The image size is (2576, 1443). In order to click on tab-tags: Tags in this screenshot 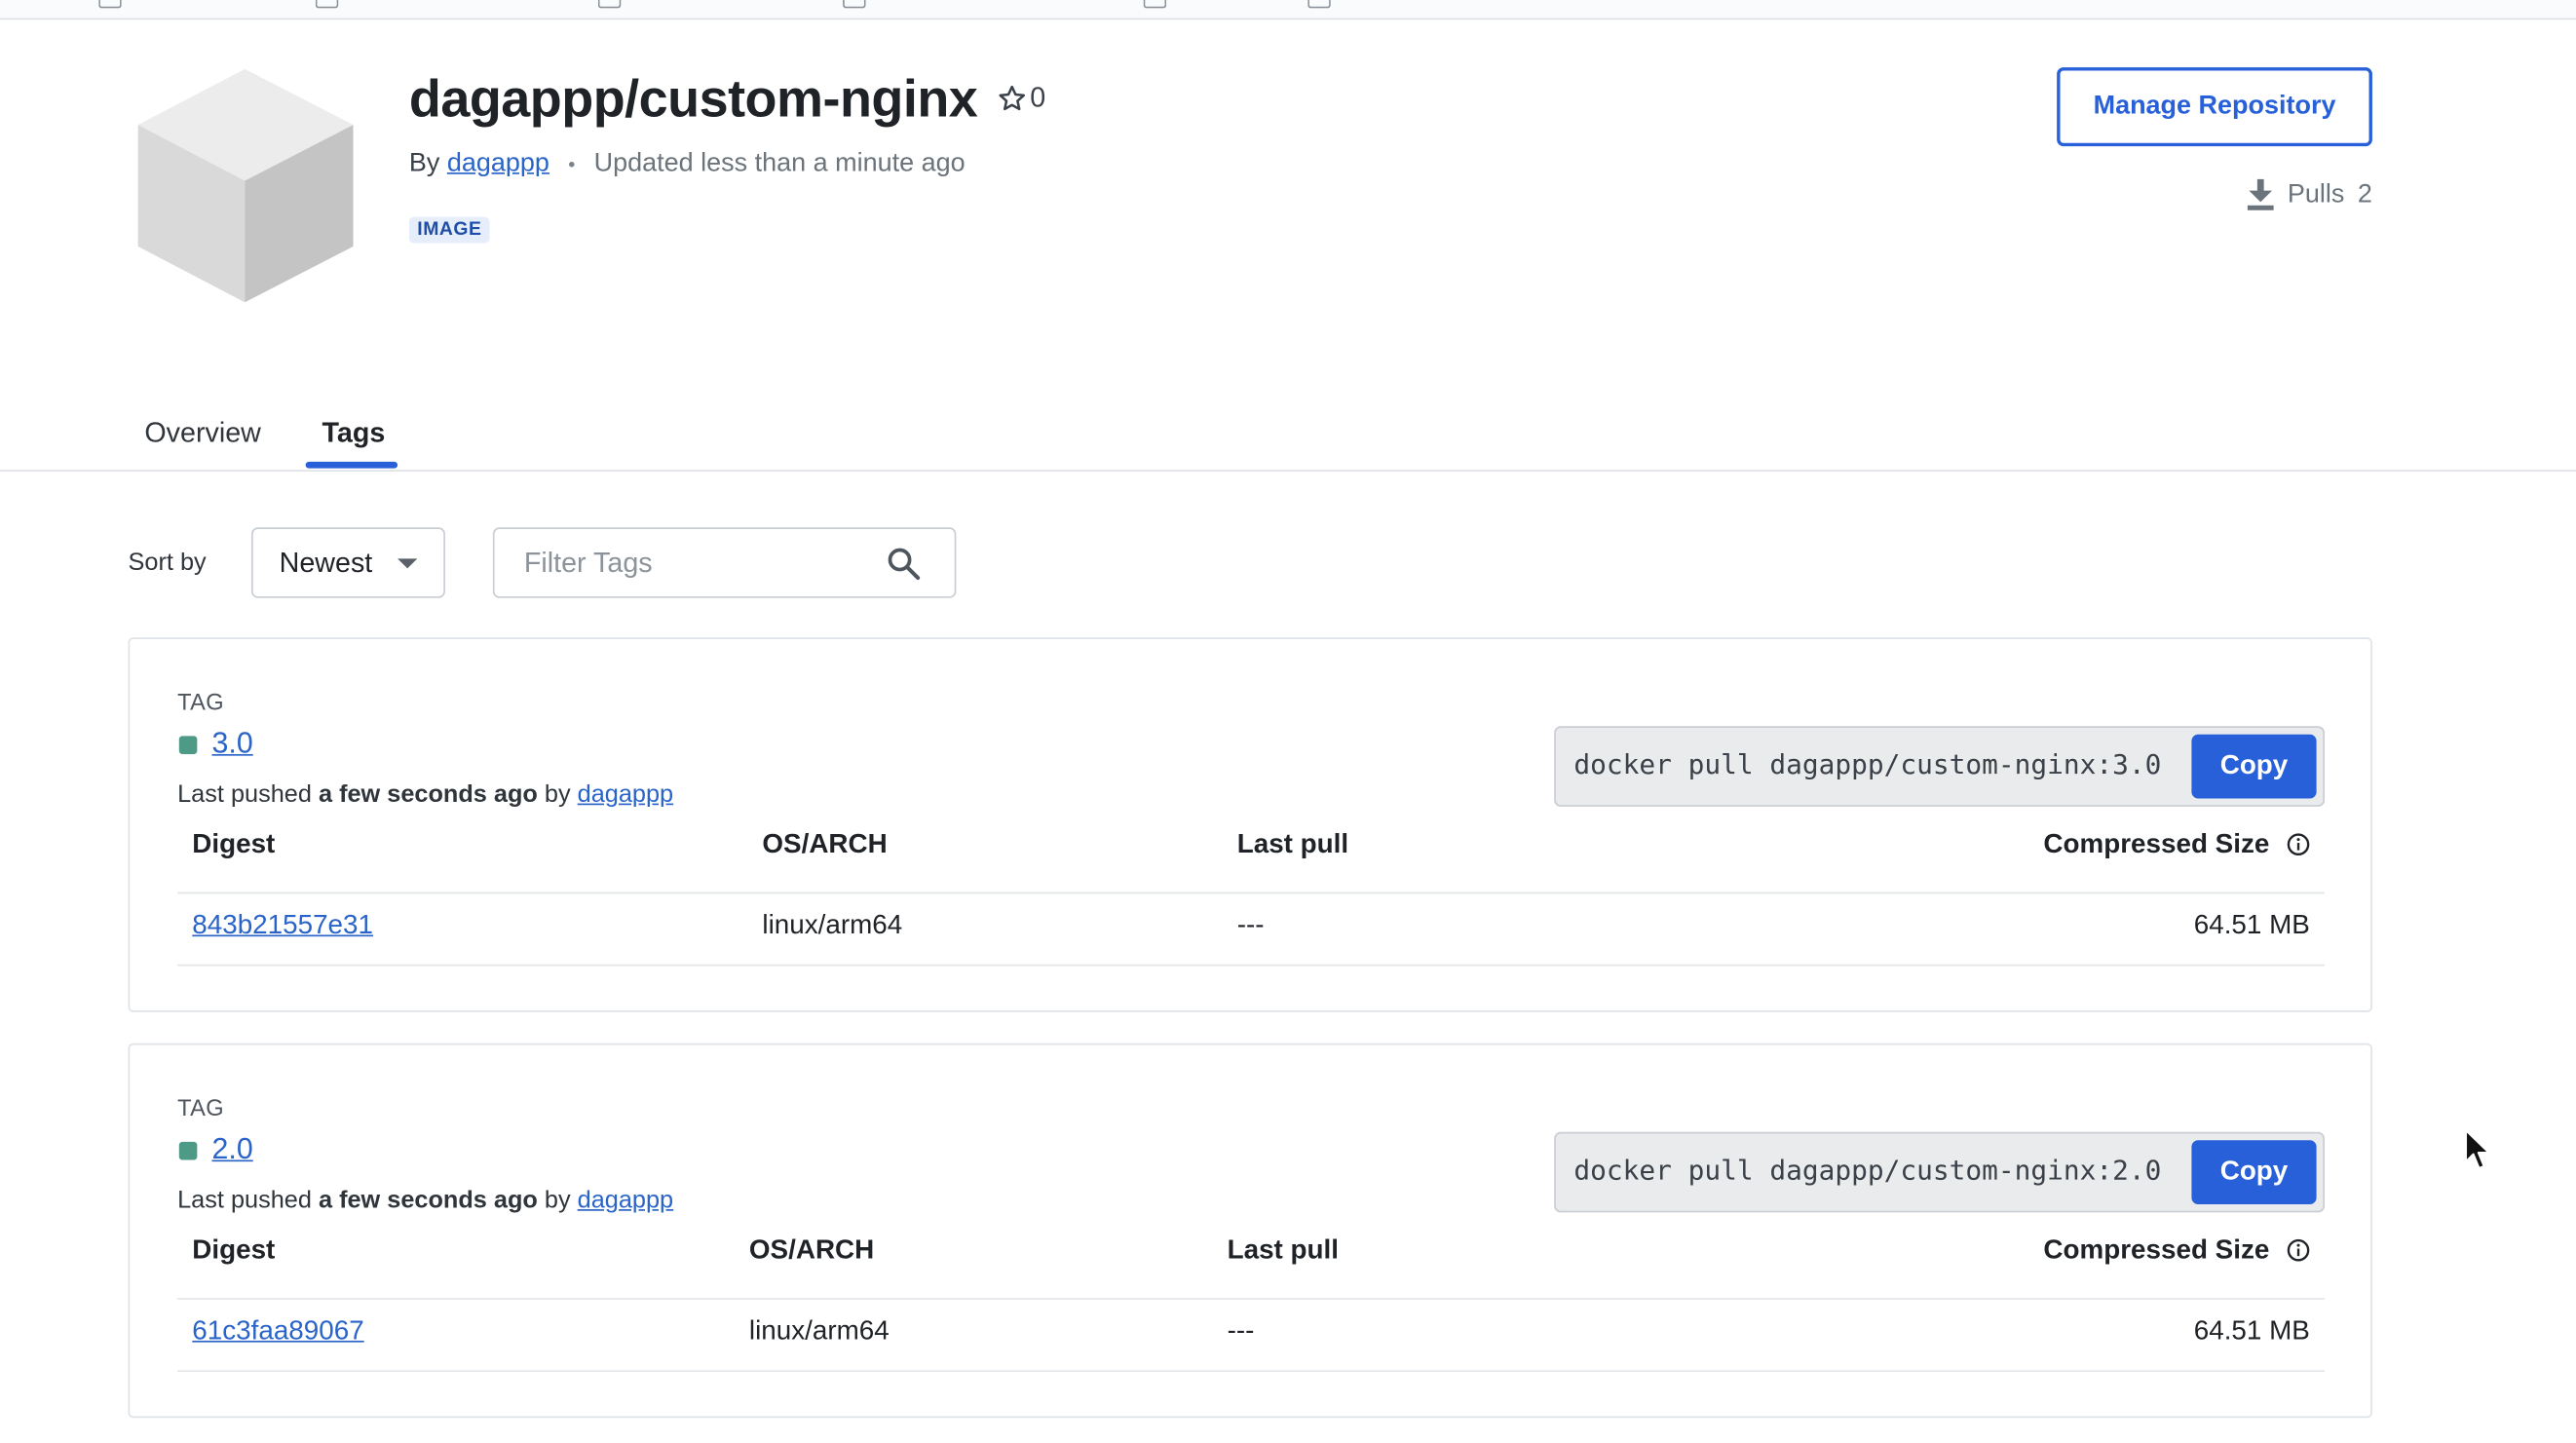, I will do `click(354, 434)`.